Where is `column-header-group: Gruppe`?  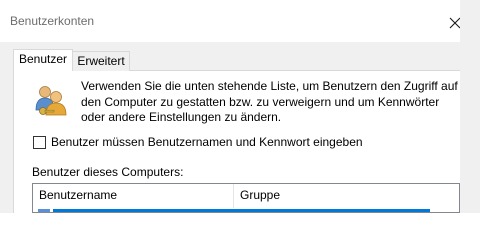
column-header-group: Gruppe is located at coordinates (346, 196).